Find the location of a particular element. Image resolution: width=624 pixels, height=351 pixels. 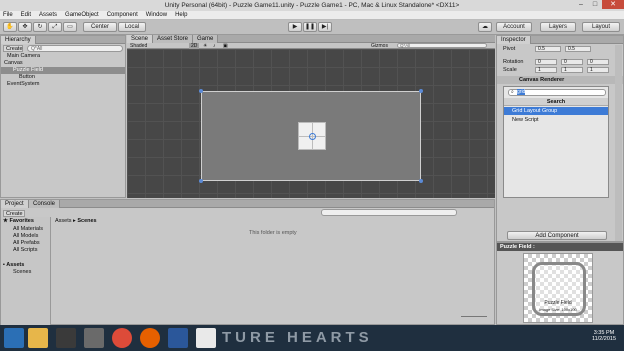

store-icon is located at coordinates (66, 338).